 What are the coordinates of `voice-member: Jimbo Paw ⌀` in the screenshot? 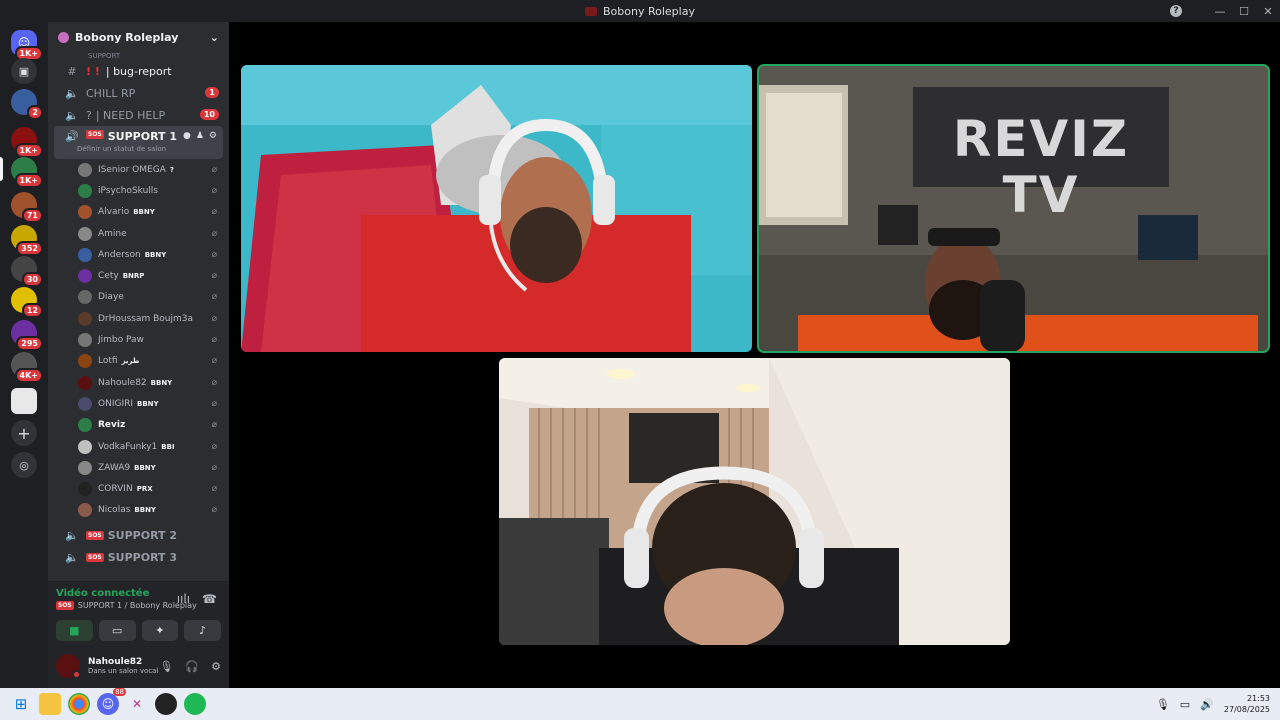 It's located at (138, 339).